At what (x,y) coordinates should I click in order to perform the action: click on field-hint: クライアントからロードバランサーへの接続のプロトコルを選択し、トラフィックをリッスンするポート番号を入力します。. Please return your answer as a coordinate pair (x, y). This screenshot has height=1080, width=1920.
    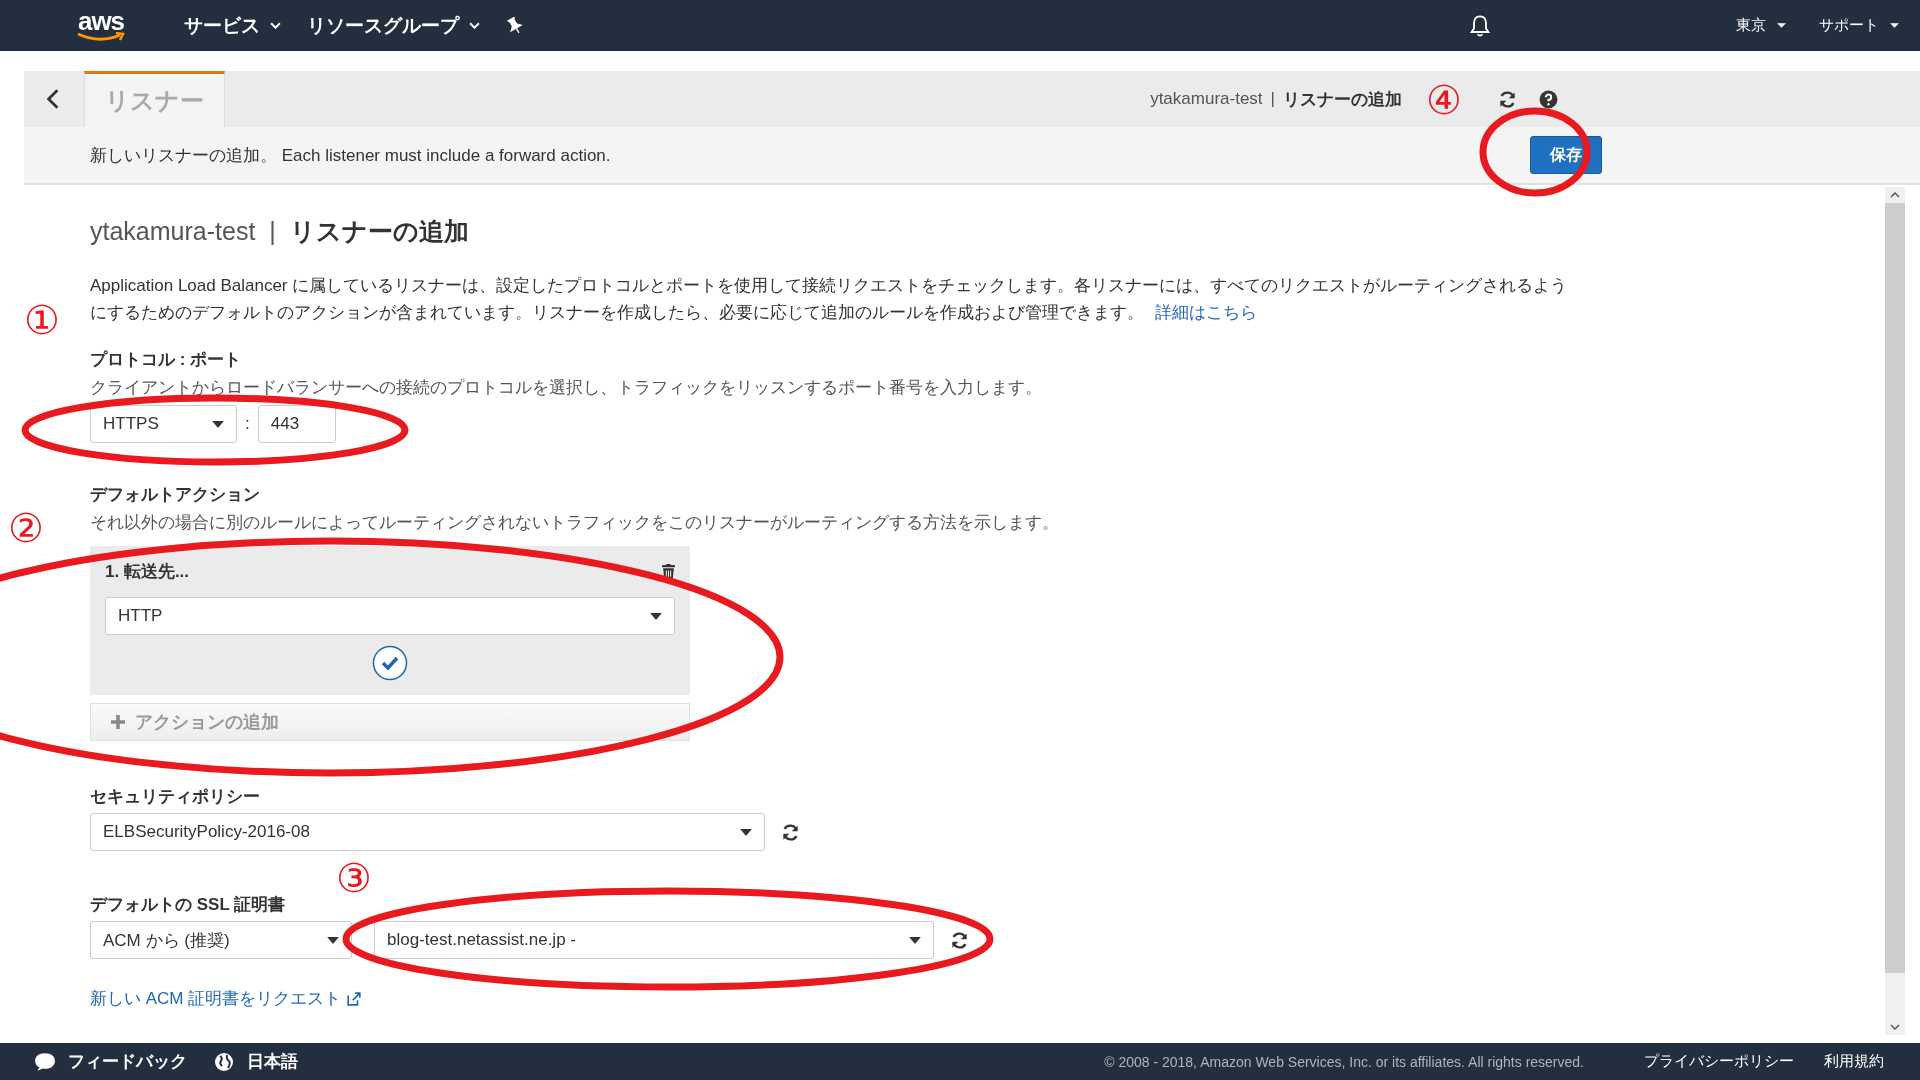
    Looking at the image, I should click on (566, 388).